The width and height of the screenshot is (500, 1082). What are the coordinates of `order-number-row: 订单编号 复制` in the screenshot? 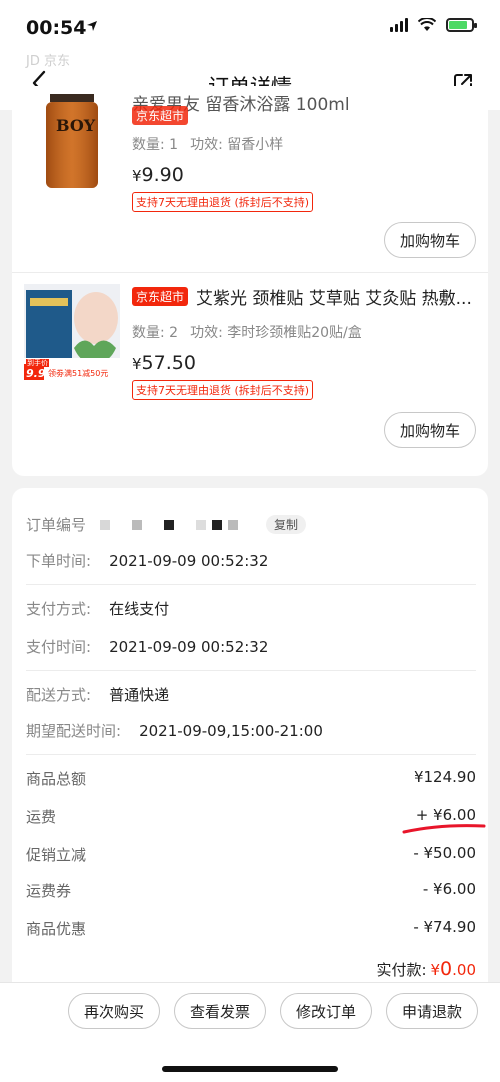 It's located at (251, 524).